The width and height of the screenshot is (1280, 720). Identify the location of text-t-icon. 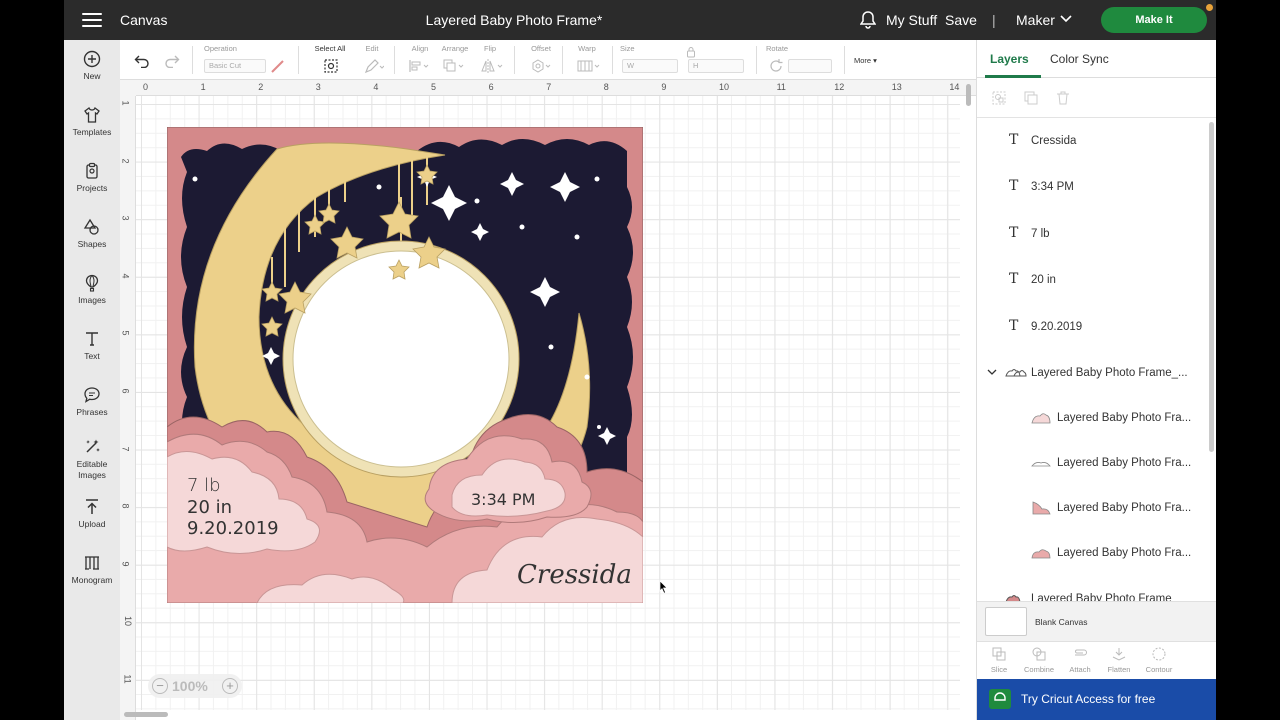
(92, 339).